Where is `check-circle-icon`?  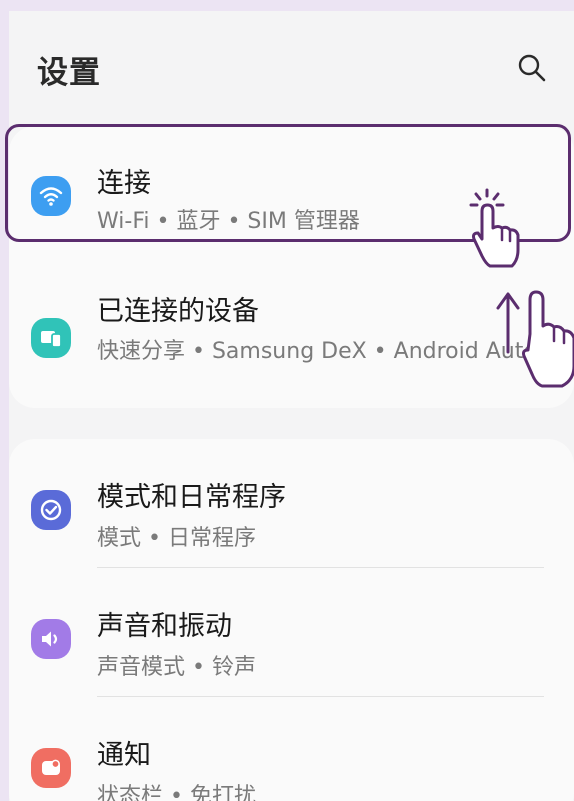
check-circle-icon is located at coordinates (51, 510).